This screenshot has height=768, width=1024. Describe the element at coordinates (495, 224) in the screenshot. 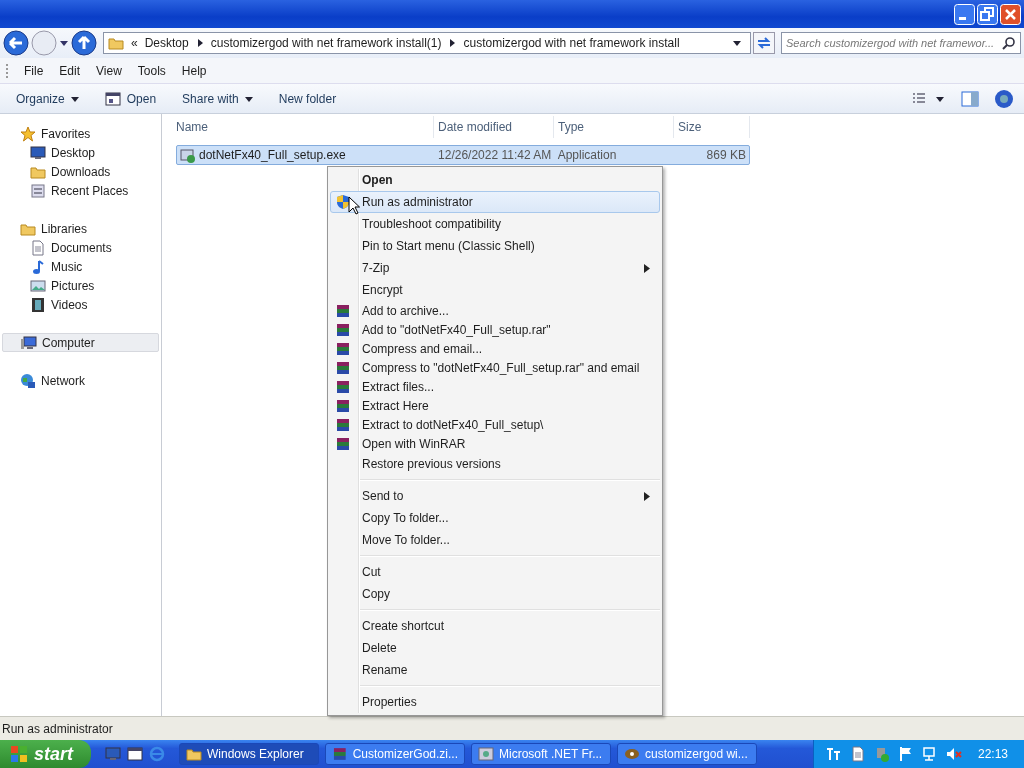

I see `menu-item: Troubleshoot compatibility` at that location.